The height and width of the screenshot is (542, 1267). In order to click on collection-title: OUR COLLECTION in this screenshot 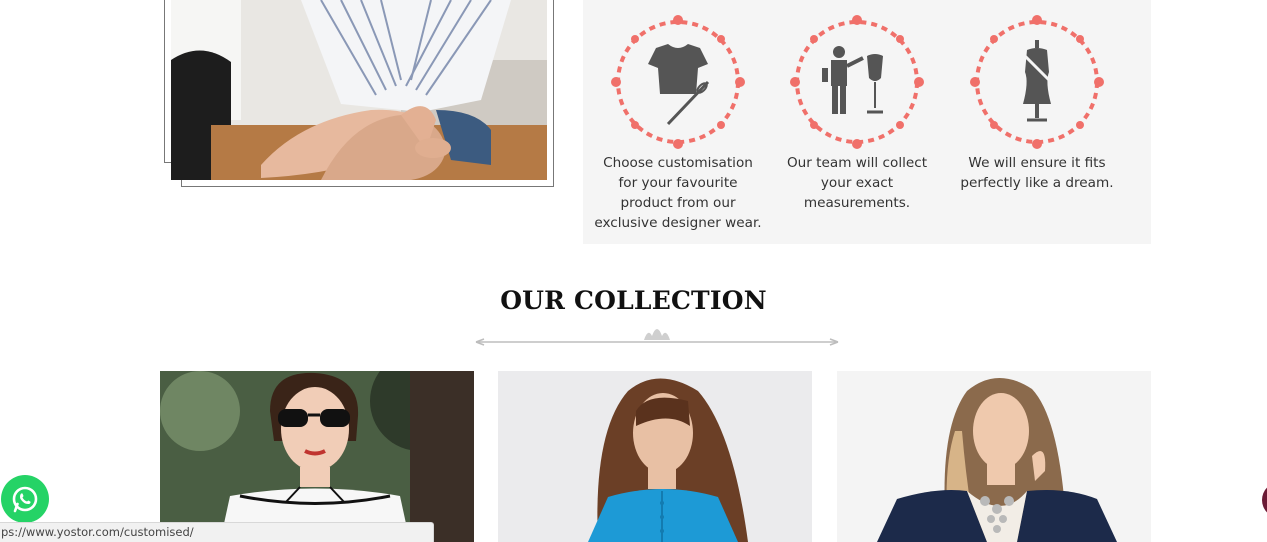, I will do `click(633, 300)`.